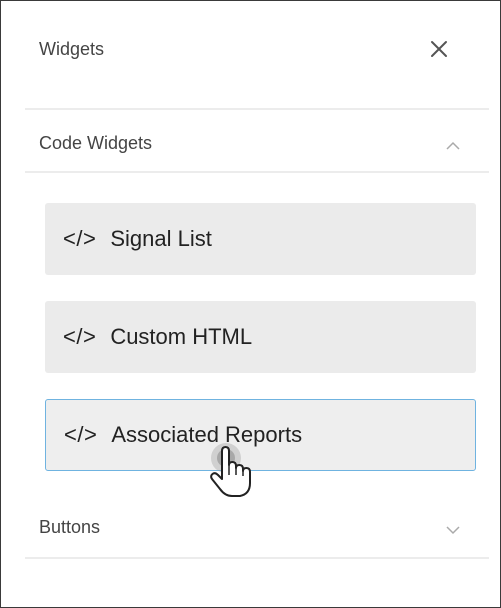  What do you see at coordinates (260, 337) in the screenshot?
I see `widget-custom-html: </> Custom HTML` at bounding box center [260, 337].